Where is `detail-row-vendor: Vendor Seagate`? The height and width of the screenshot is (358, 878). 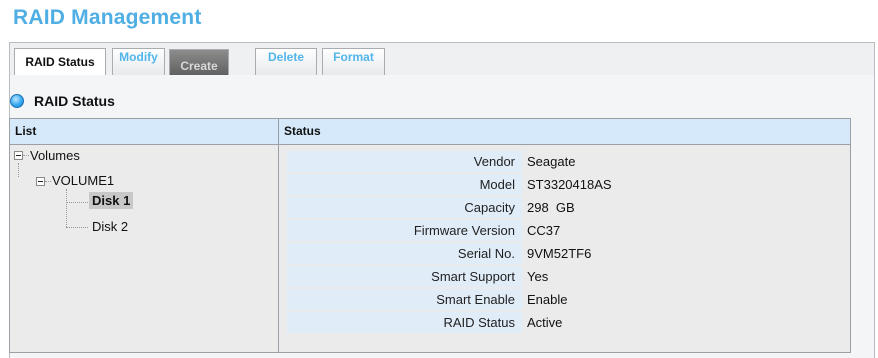 detail-row-vendor: Vendor Seagate is located at coordinates (569, 161).